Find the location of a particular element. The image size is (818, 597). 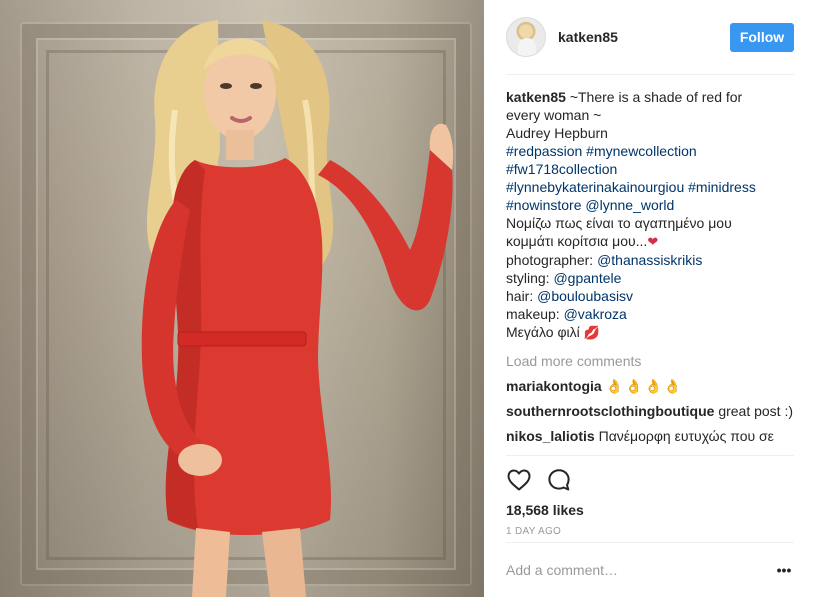

comment-username: mariakontogia is located at coordinates (554, 386).